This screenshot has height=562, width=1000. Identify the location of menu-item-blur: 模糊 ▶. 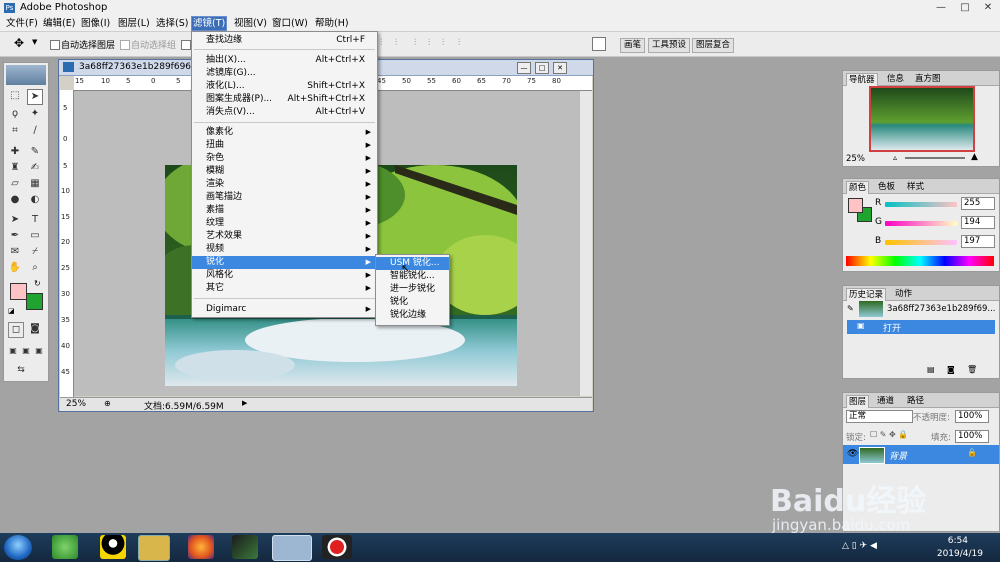
(284, 171).